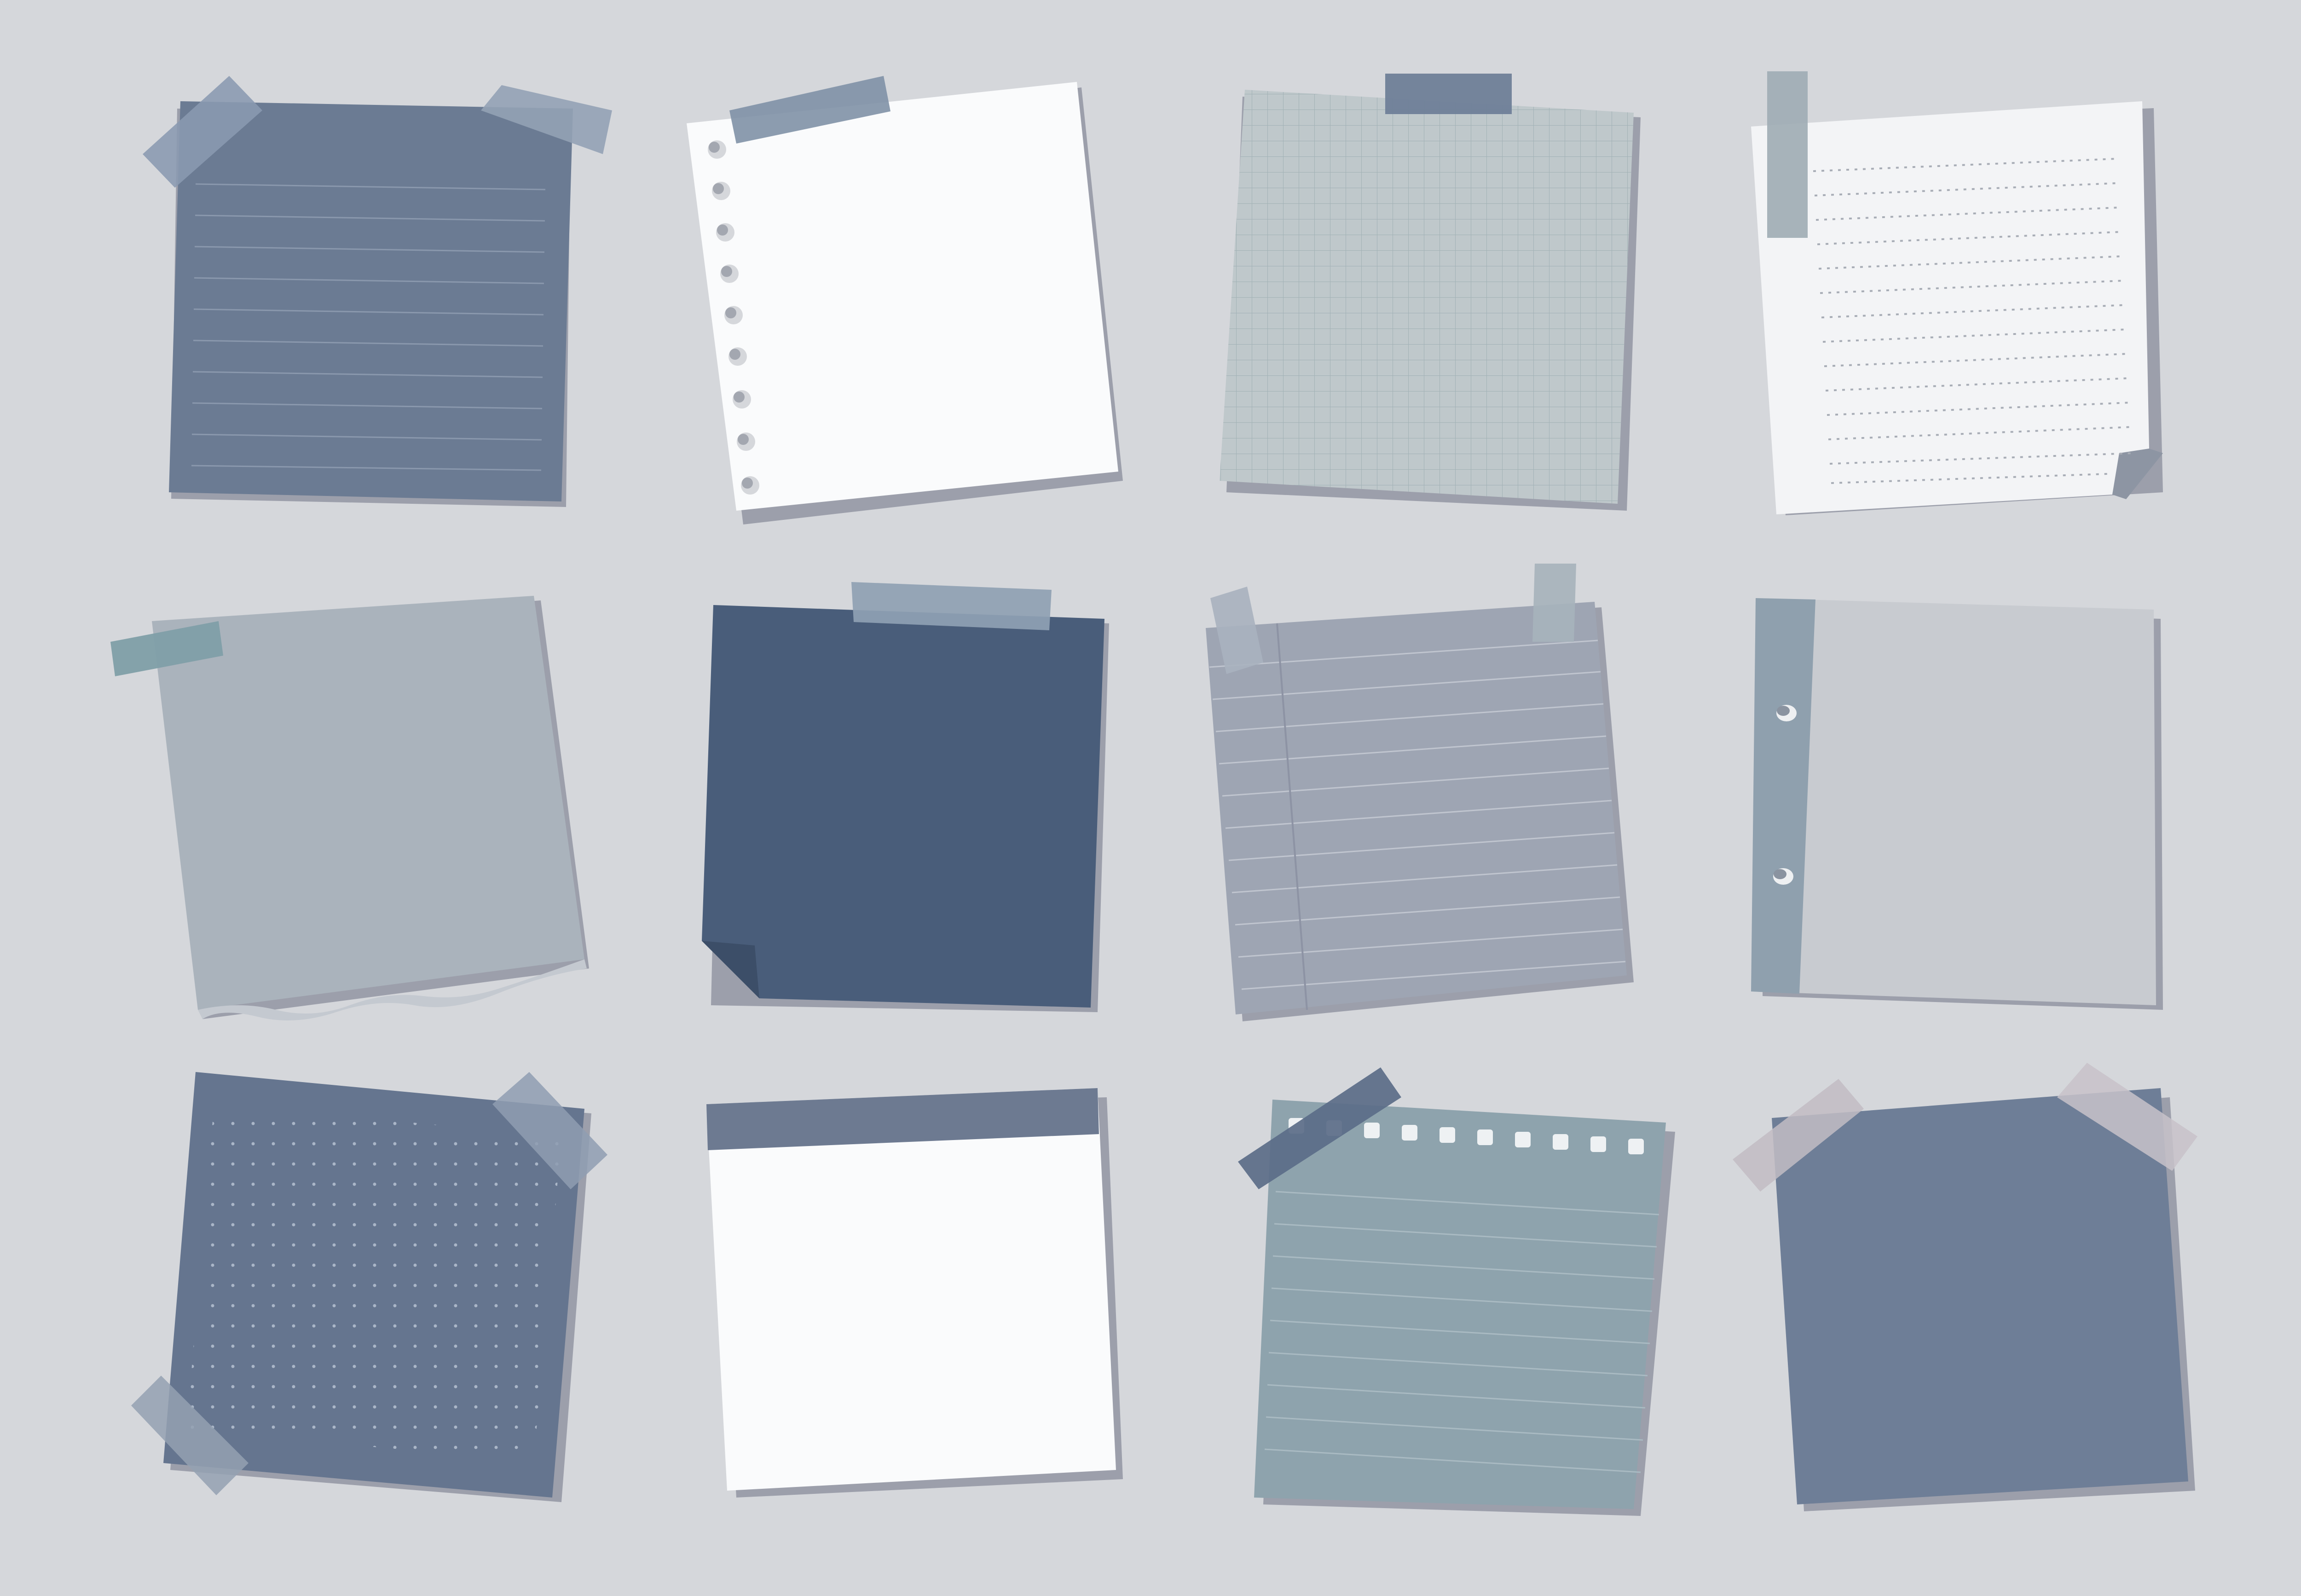 The image size is (2301, 1596). What do you see at coordinates (1430, 292) in the screenshot?
I see `note-grid` at bounding box center [1430, 292].